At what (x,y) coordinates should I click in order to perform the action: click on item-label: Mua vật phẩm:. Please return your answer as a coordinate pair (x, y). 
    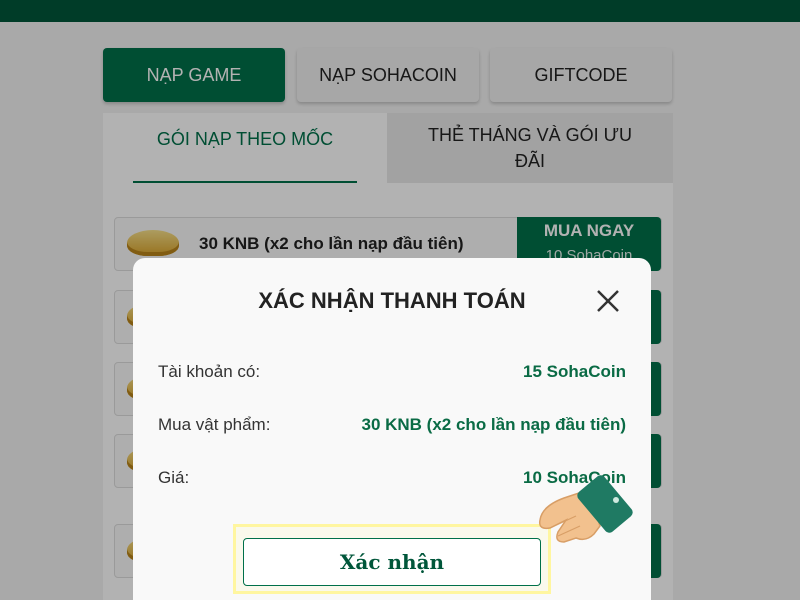
    Looking at the image, I should click on (214, 424).